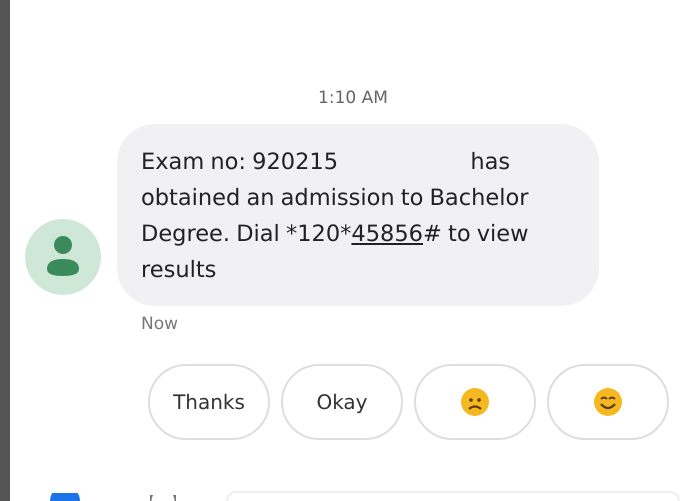 The image size is (680, 501). Describe the element at coordinates (353, 98) in the screenshot. I see `message-timestamp: 1:10 AM` at that location.